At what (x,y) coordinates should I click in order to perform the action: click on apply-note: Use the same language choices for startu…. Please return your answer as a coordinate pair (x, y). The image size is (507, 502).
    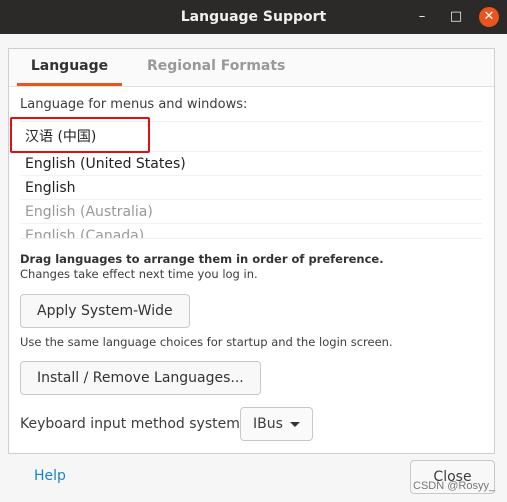
    Looking at the image, I should click on (206, 342).